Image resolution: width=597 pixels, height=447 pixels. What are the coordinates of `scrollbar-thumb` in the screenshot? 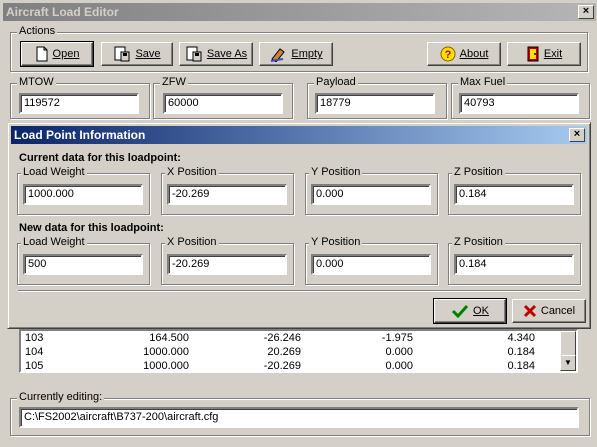 It's located at (568, 344).